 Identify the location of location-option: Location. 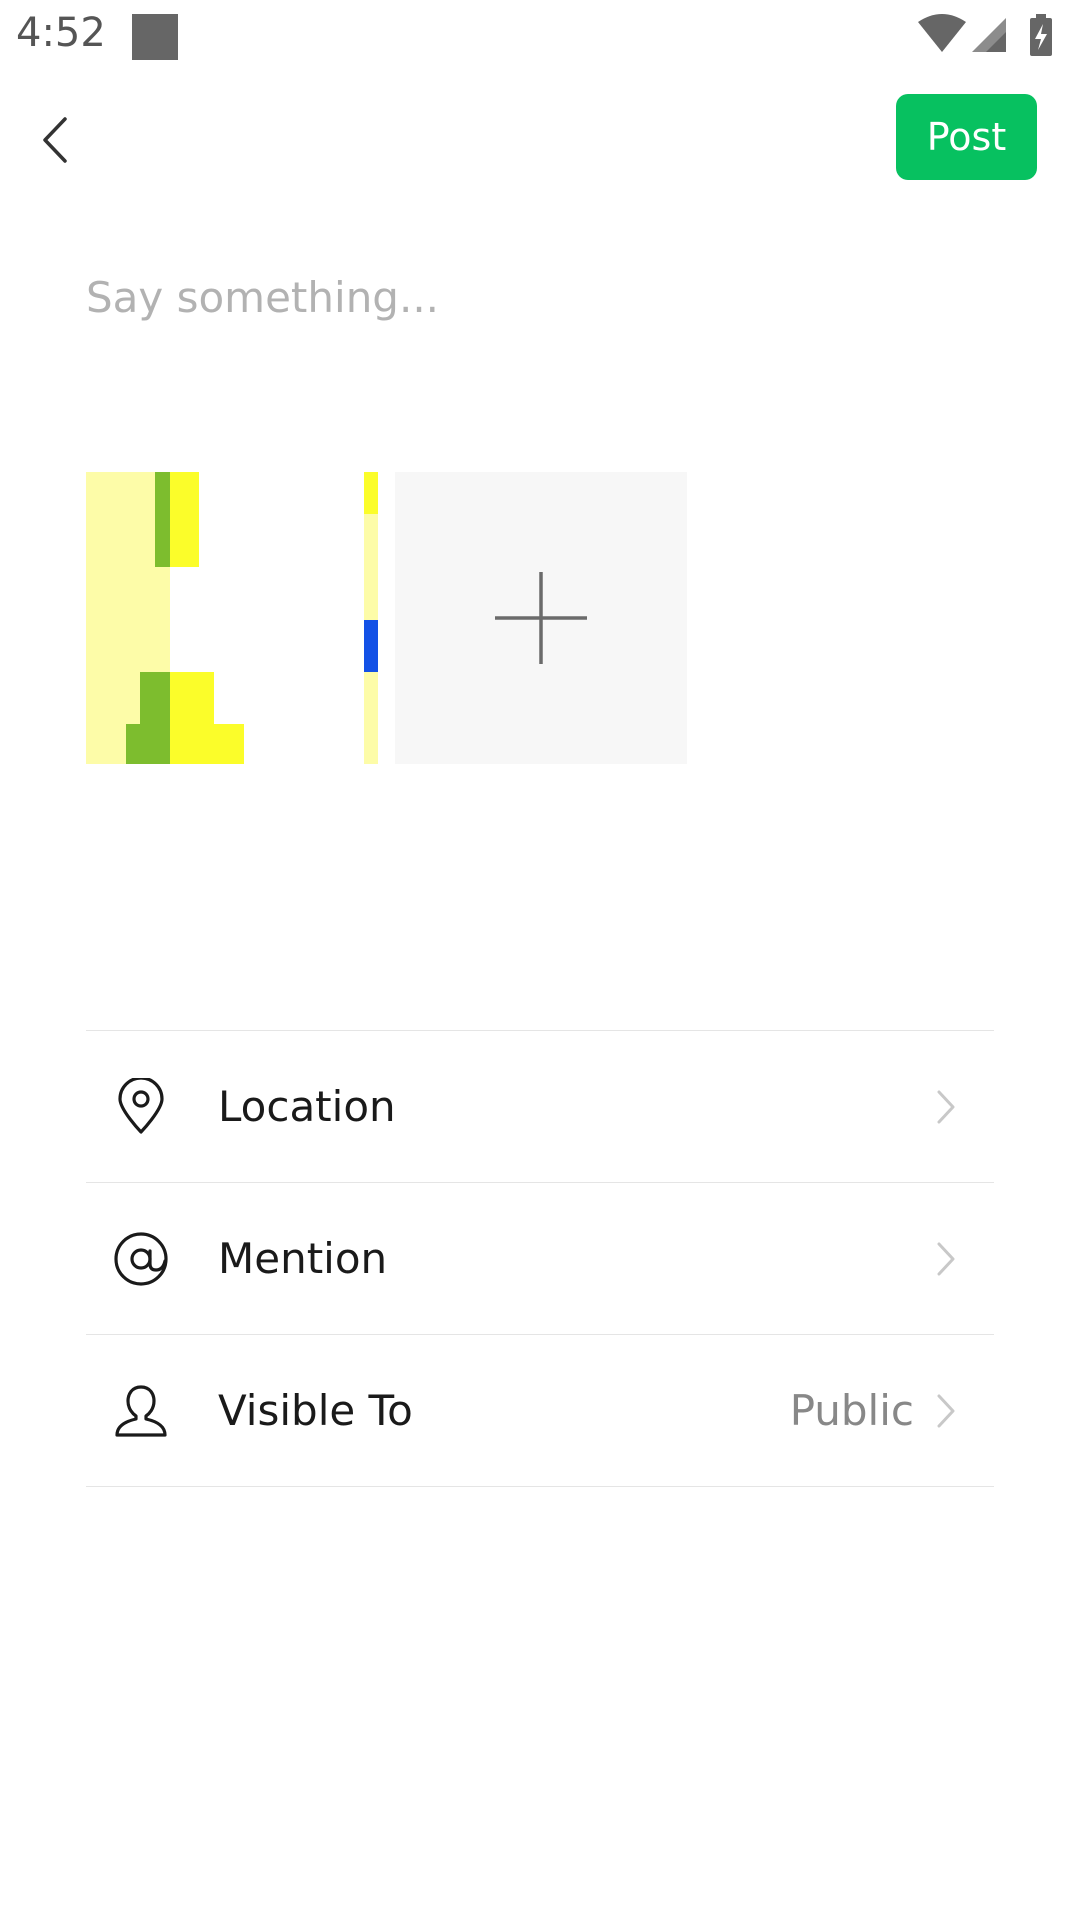
(540, 1106).